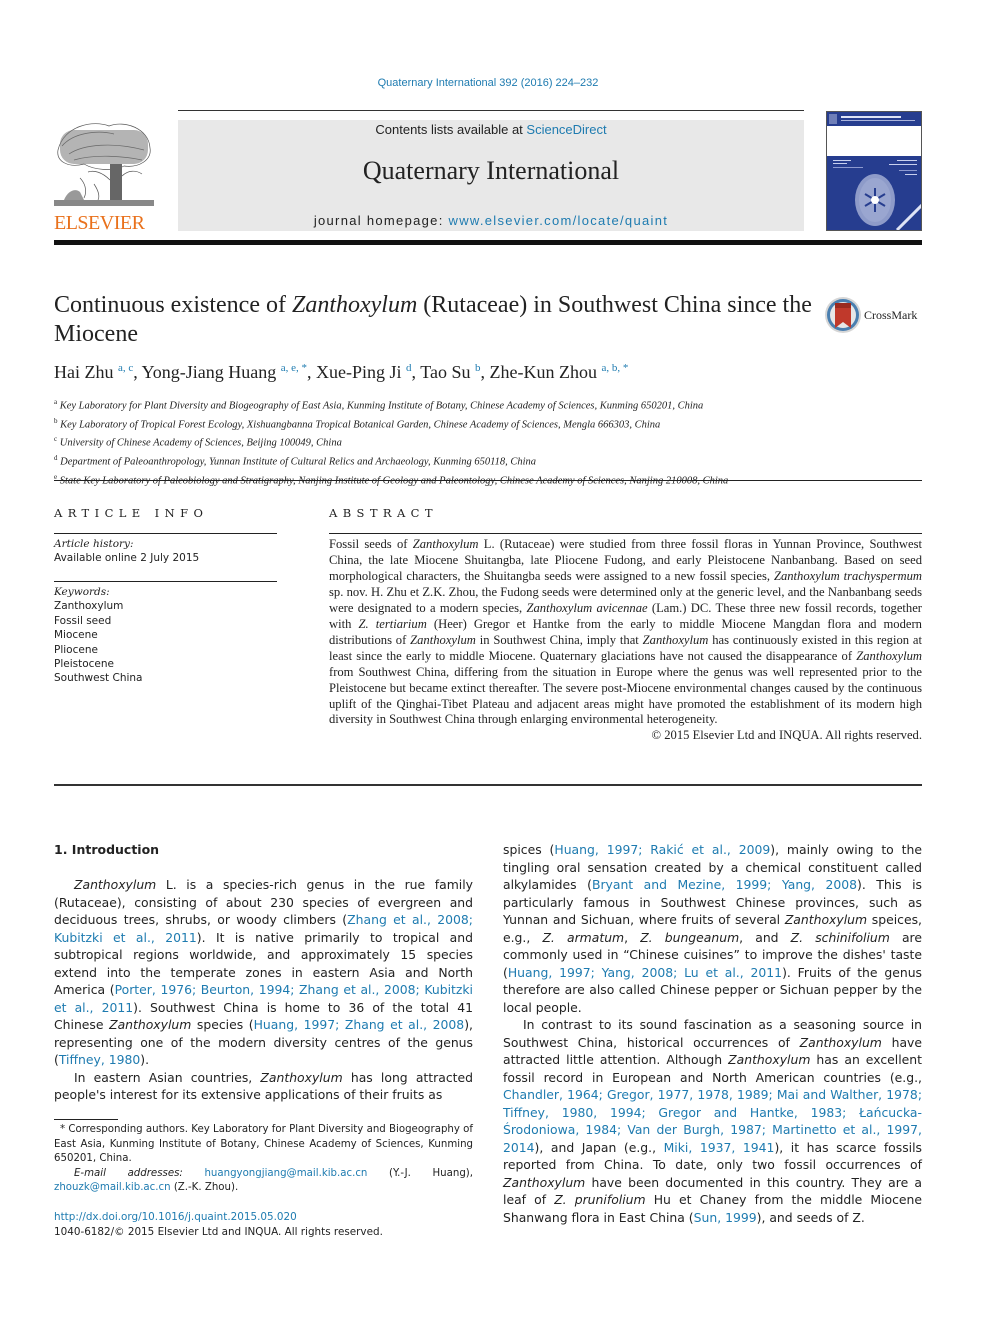 This screenshot has height=1323, width=992. What do you see at coordinates (765, 937) in the screenshot?
I see `text-run: , and` at bounding box center [765, 937].